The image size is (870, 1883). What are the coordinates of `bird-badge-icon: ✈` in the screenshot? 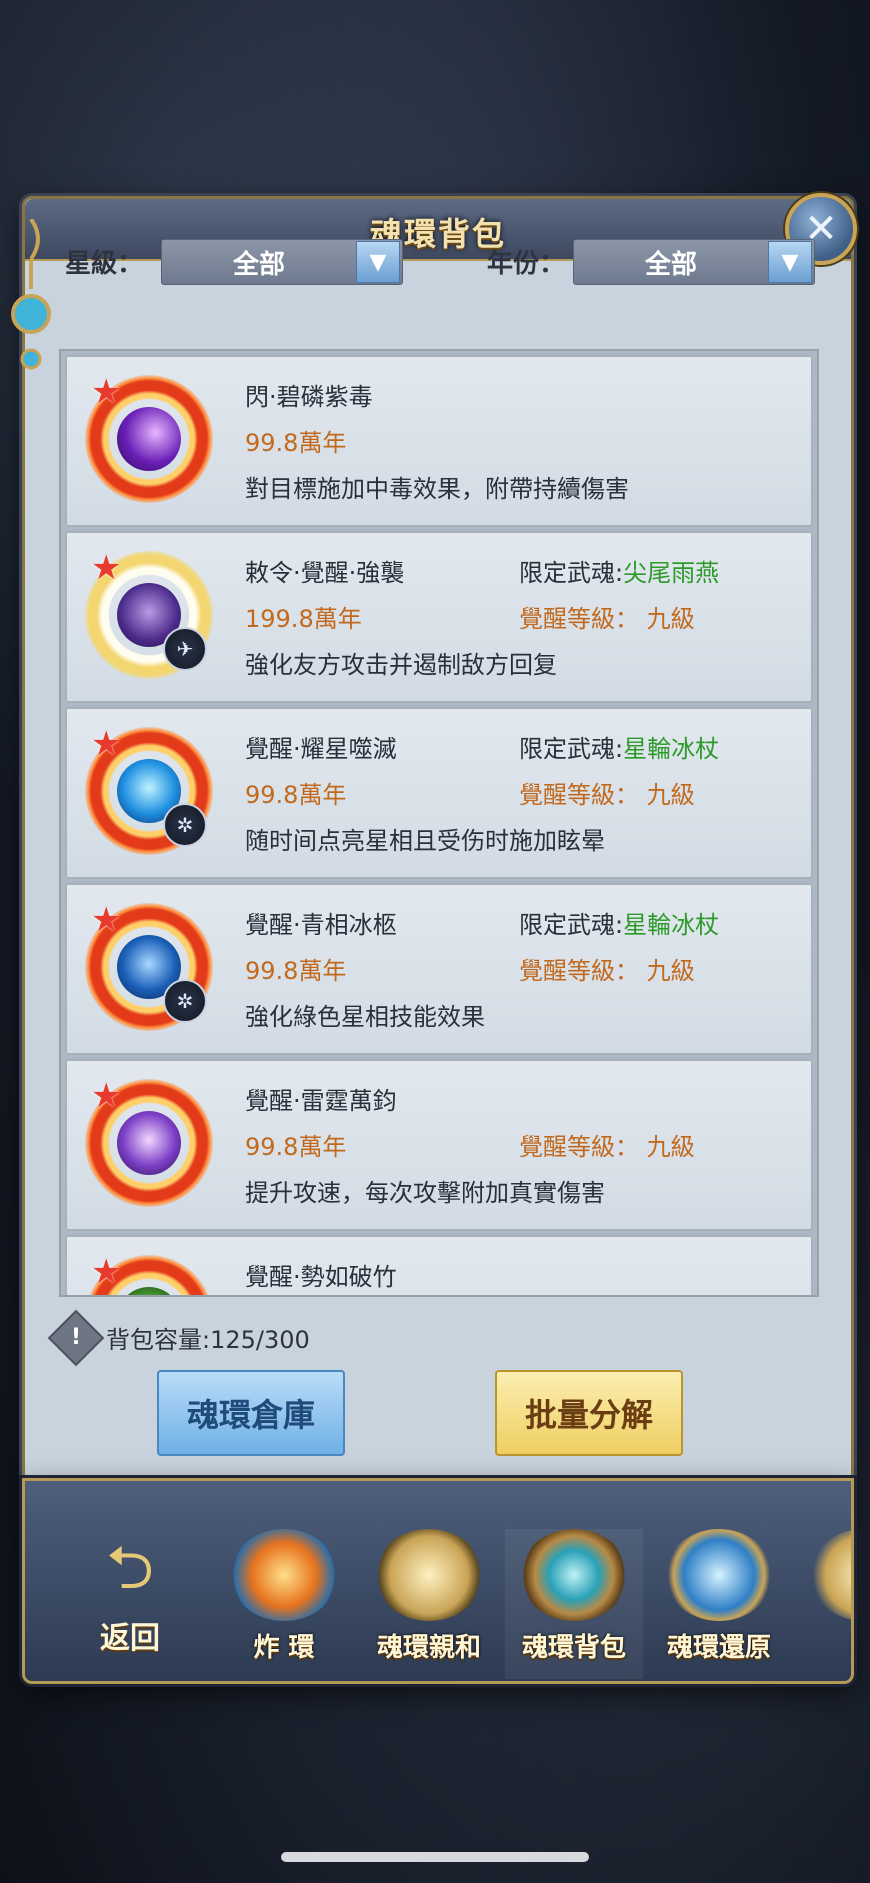 It's located at (185, 649).